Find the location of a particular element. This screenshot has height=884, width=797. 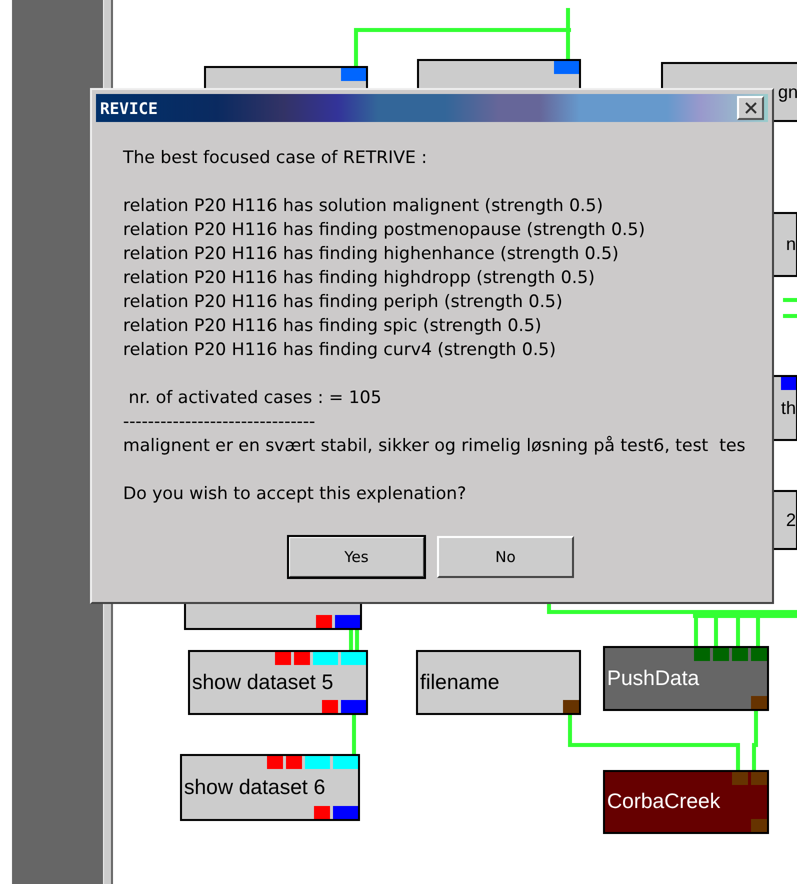

node-label: CorbaCreek is located at coordinates (664, 802).